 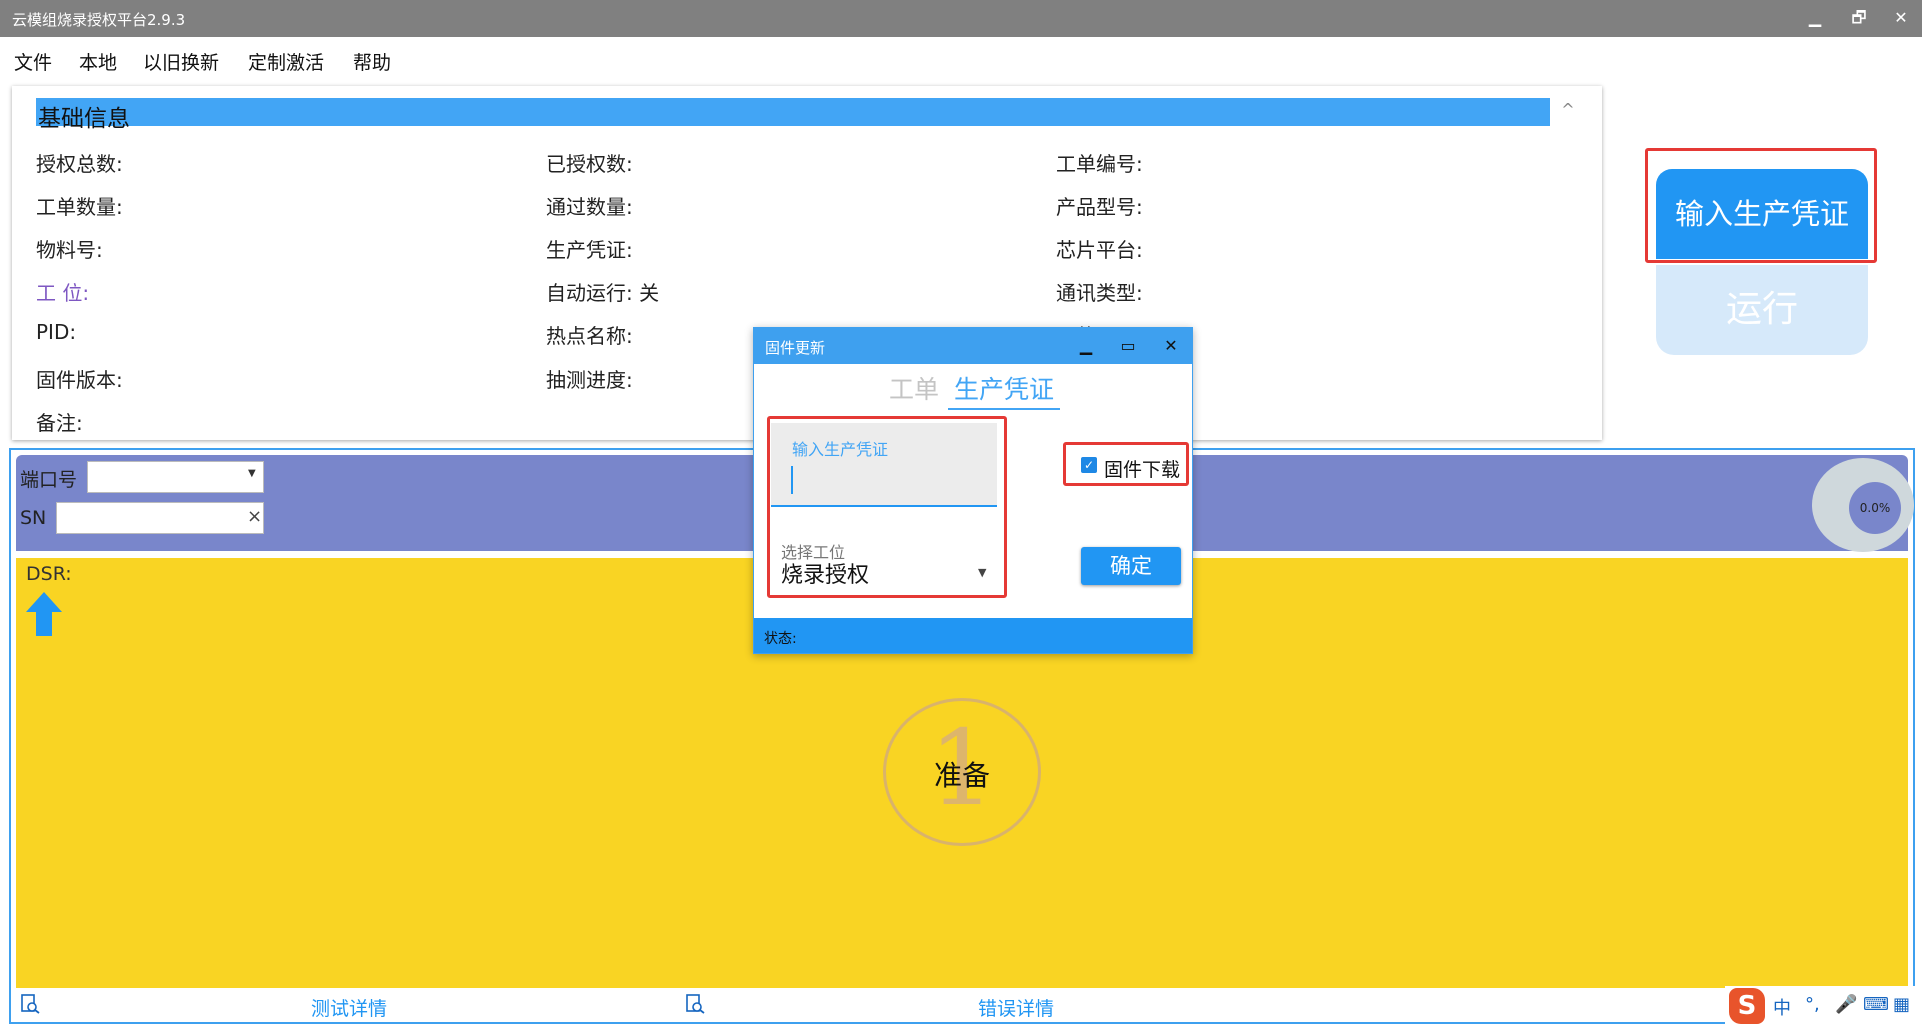 I want to click on field-order-number: 工单编号:, so click(x=1099, y=164).